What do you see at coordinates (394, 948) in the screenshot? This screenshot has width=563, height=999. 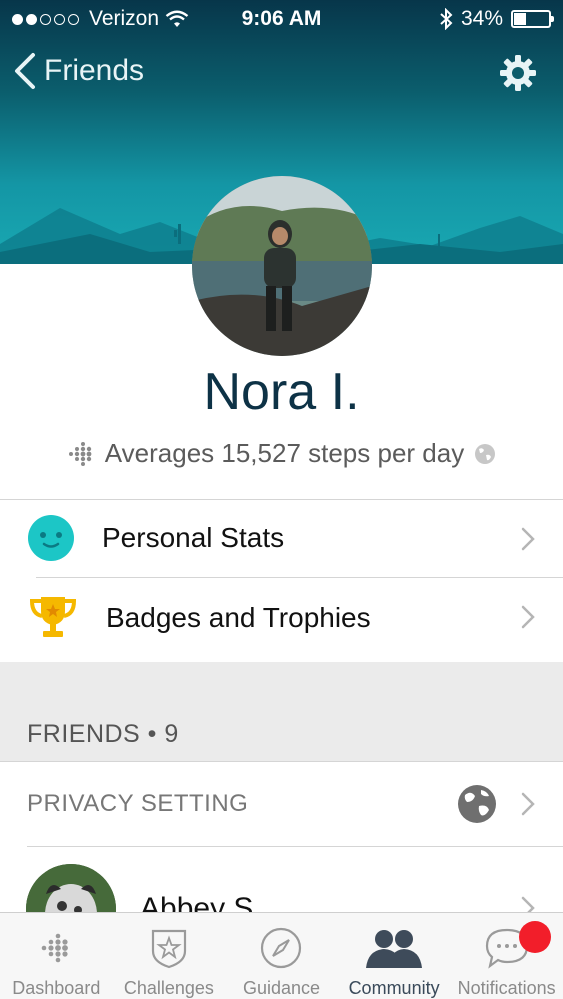 I see `people-icon` at bounding box center [394, 948].